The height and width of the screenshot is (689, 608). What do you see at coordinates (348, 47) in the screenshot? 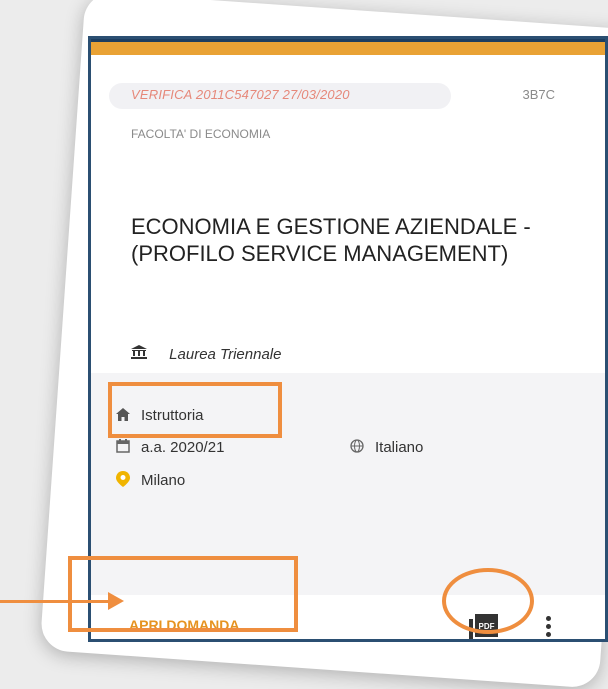
I see `card-header-bar` at bounding box center [348, 47].